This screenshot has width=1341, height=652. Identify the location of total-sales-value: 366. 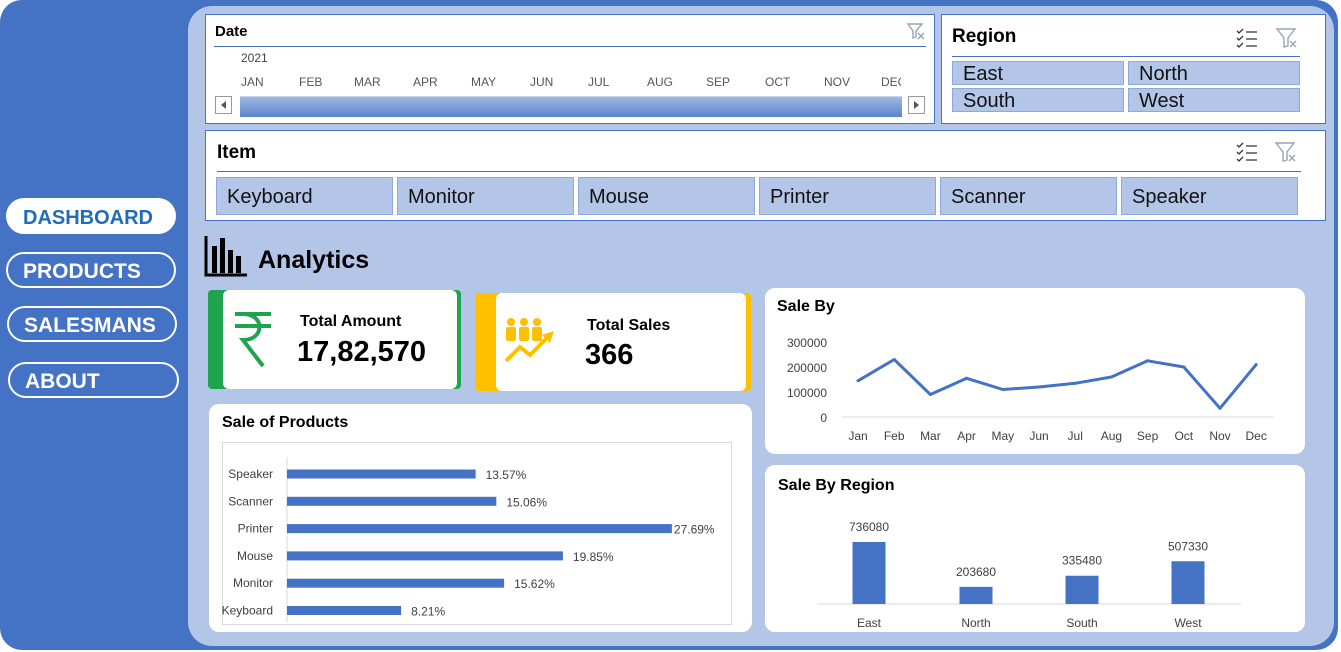
(609, 355).